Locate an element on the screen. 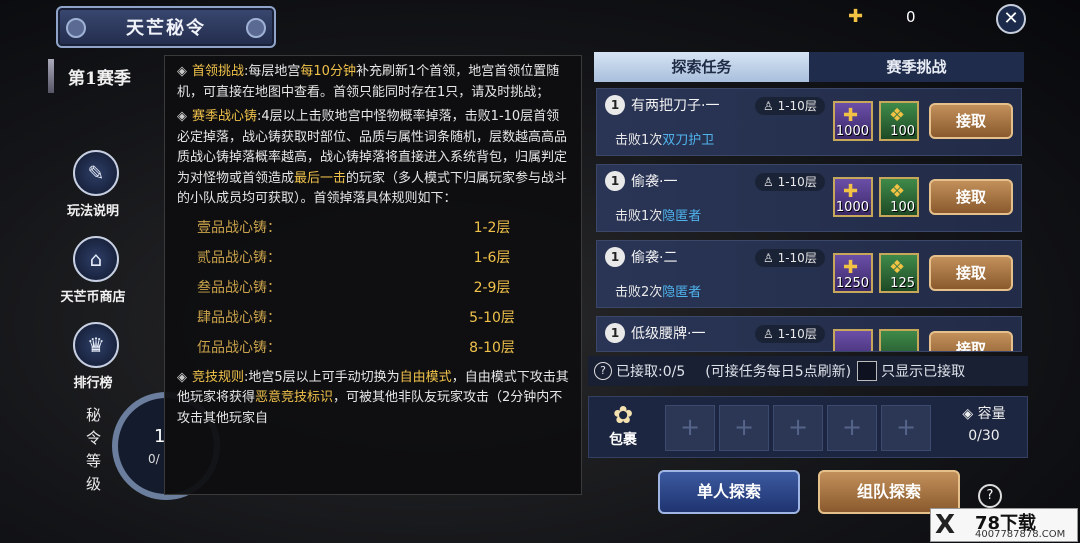 The width and height of the screenshot is (1080, 543). sidebar-item-rank: ♛ 排行榜 is located at coordinates (96, 356).